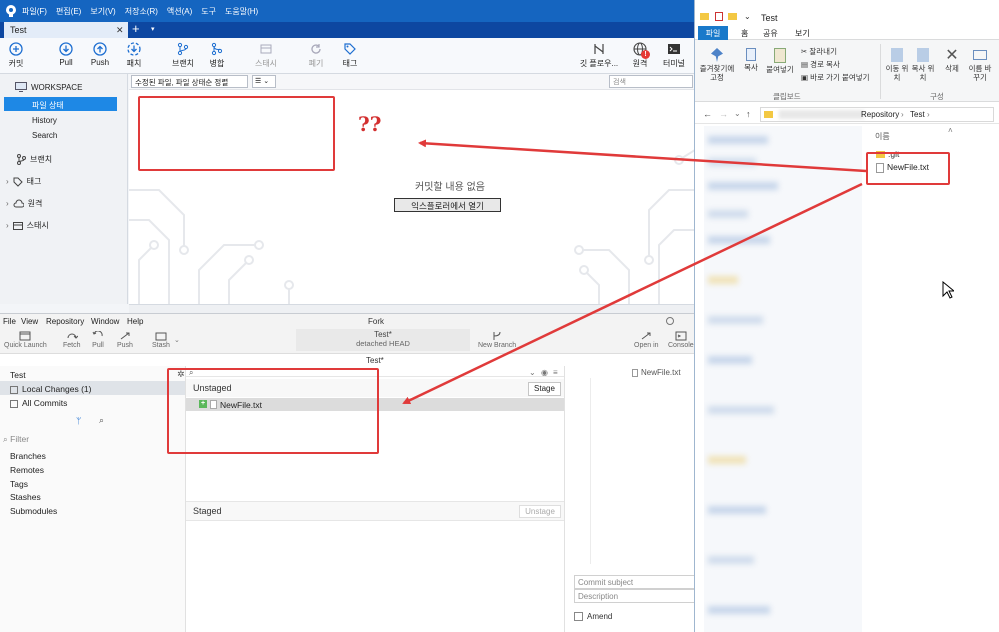  Describe the element at coordinates (28, 456) in the screenshot. I see `sidebar-item-branches: Branches` at that location.